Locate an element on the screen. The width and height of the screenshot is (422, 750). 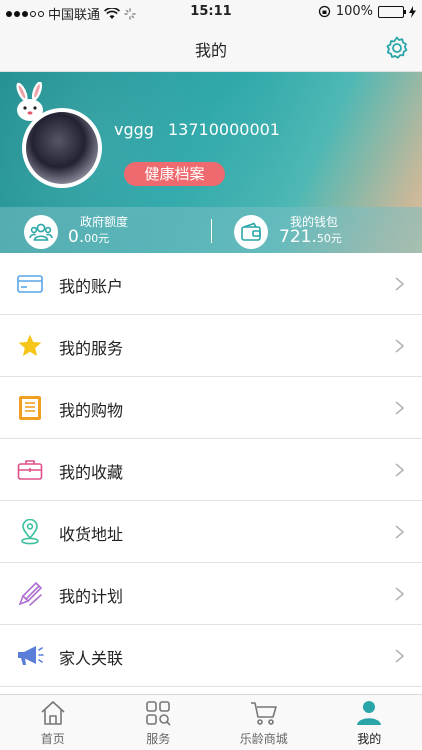
people-icon is located at coordinates (41, 232).